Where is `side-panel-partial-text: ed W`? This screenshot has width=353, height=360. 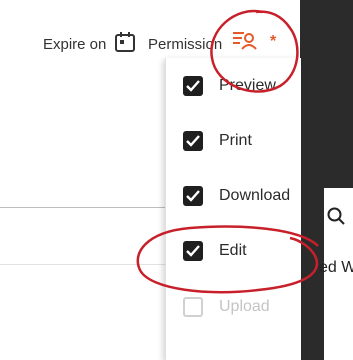 side-panel-partial-text: ed W is located at coordinates (336, 267).